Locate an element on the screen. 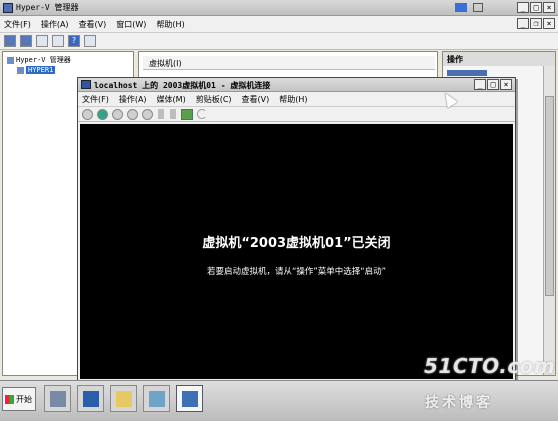  snapshot-icon is located at coordinates (187, 114).